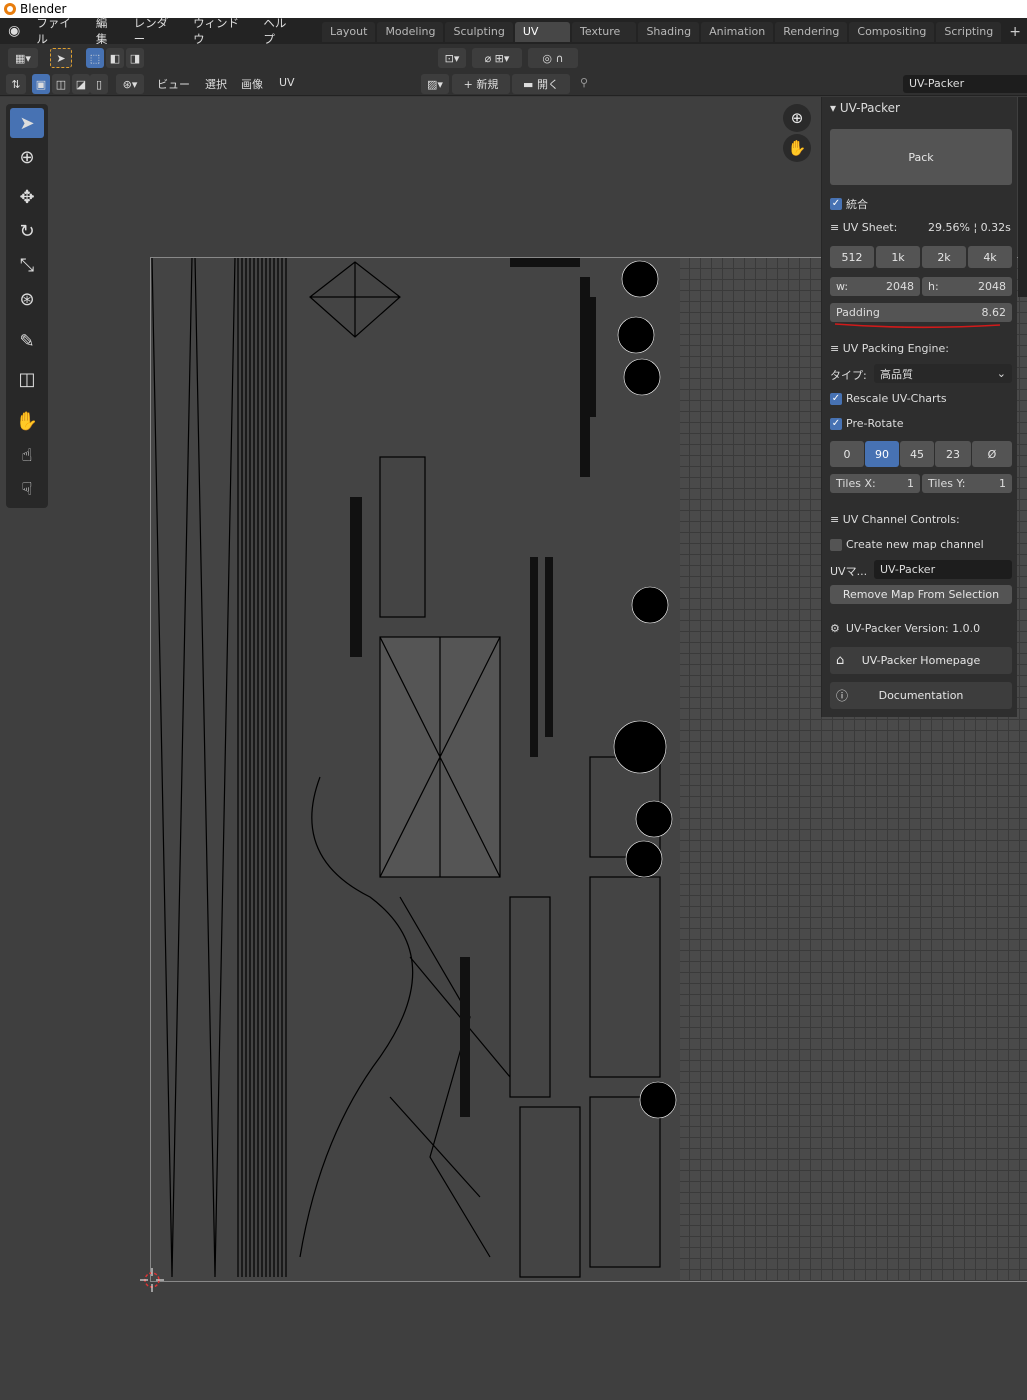 This screenshot has height=1400, width=1027. Describe the element at coordinates (737, 32) in the screenshot. I see `tab-animation: Animation` at that location.